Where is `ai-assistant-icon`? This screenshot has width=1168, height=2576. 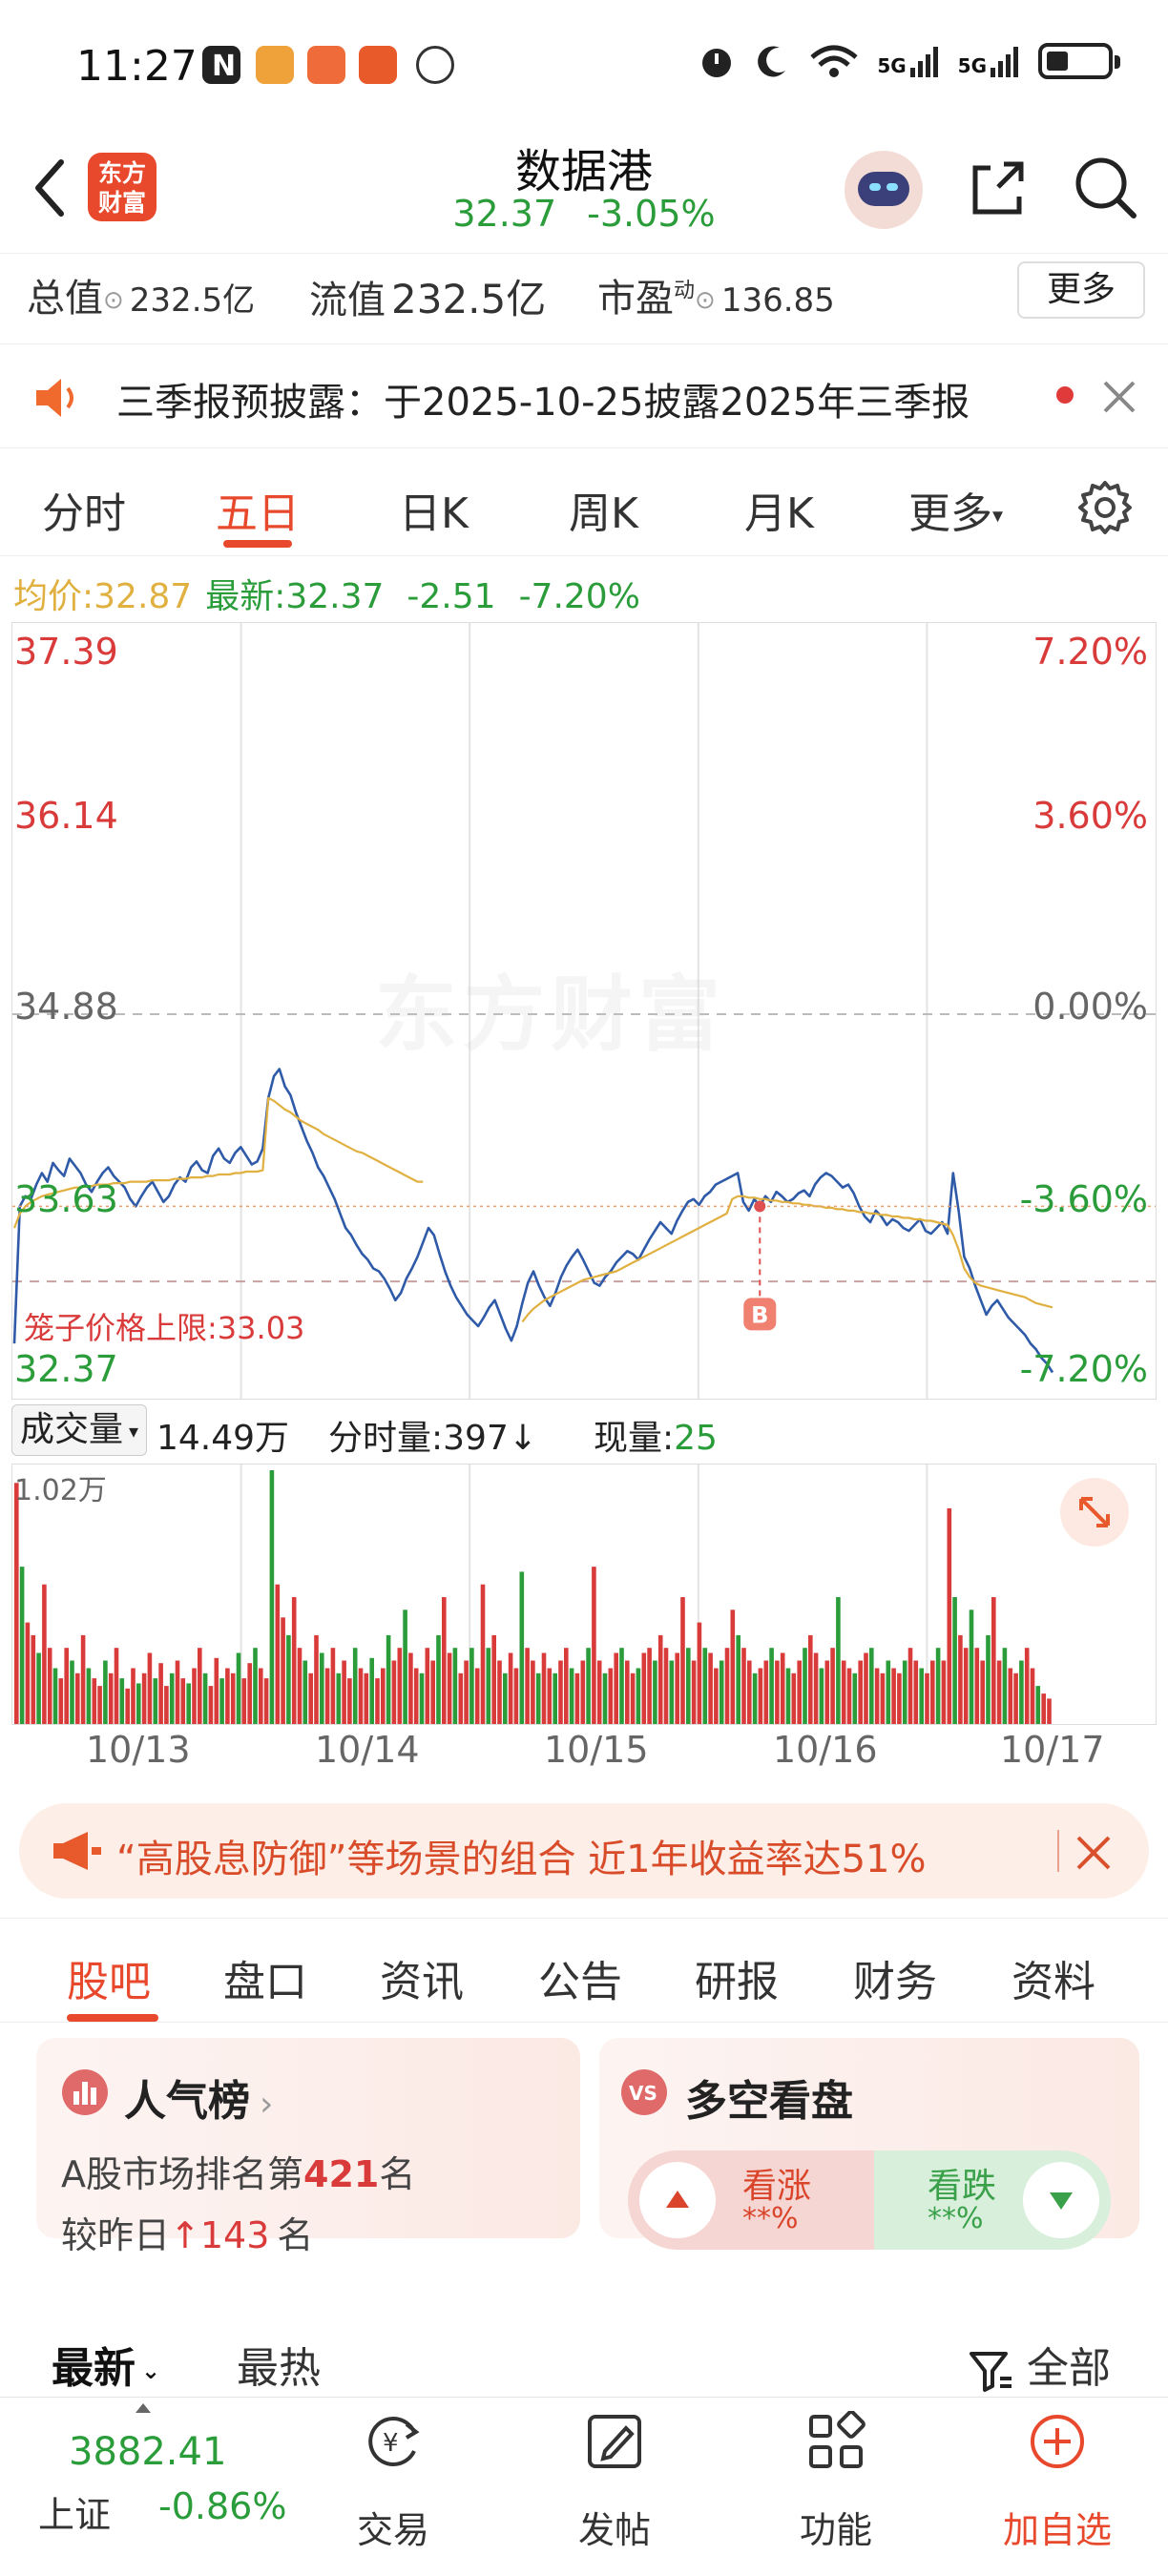
ai-assistant-icon is located at coordinates (884, 190).